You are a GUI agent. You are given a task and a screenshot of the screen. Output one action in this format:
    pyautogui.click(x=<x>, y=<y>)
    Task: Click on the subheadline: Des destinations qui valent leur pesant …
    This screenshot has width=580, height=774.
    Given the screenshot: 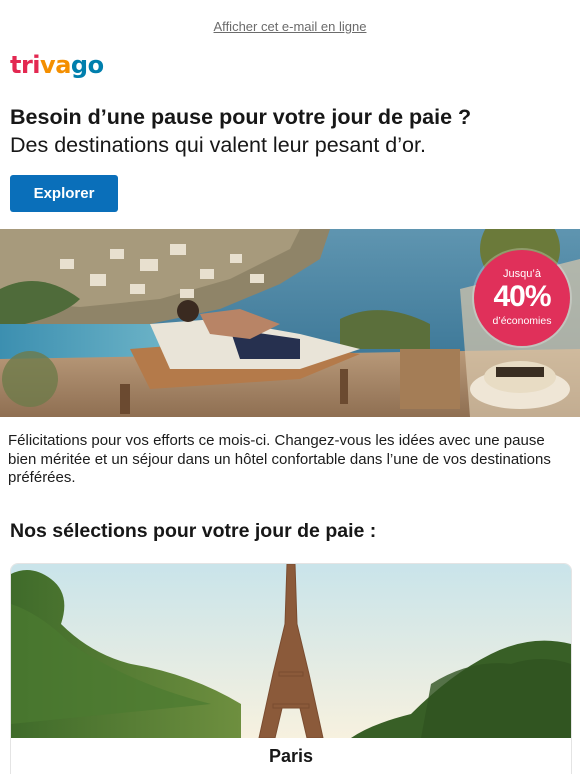 What is the action you would take?
    pyautogui.click(x=218, y=145)
    